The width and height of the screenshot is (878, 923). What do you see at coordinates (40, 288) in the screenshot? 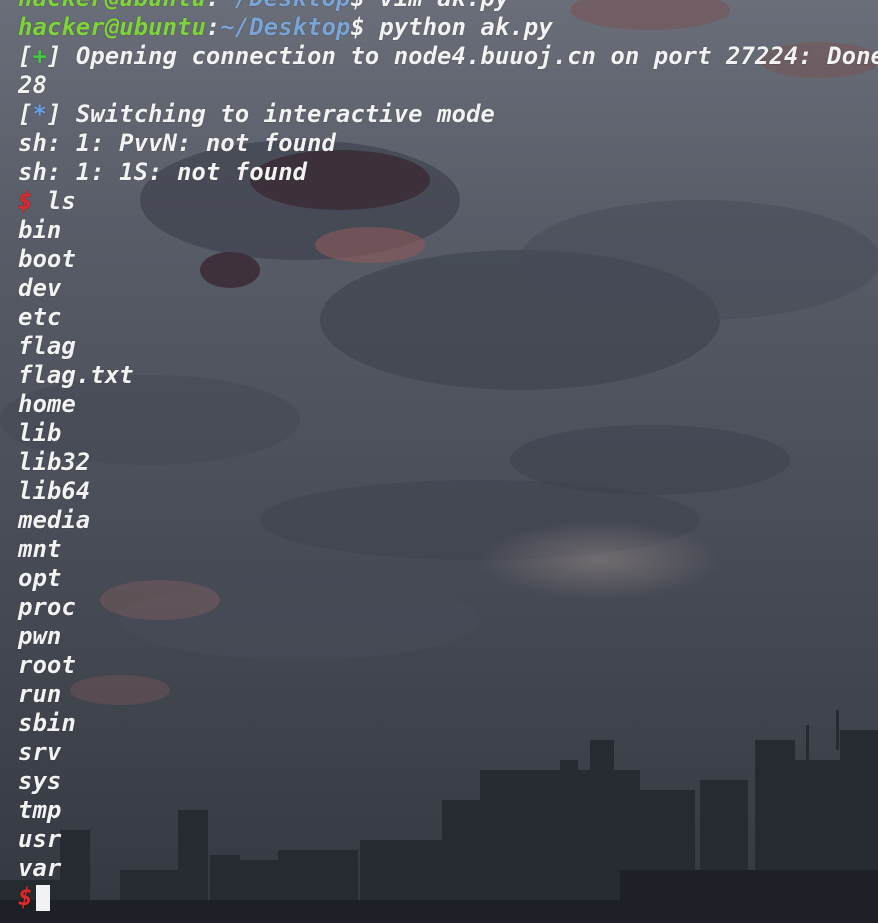
I see `ls-entry: dev` at bounding box center [40, 288].